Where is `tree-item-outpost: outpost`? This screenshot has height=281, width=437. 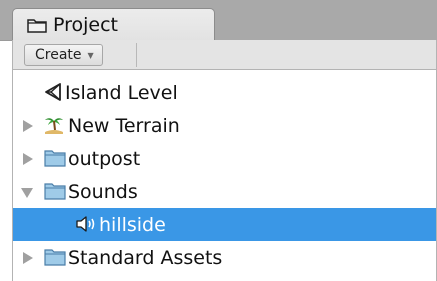 tree-item-outpost: outpost is located at coordinates (224, 158).